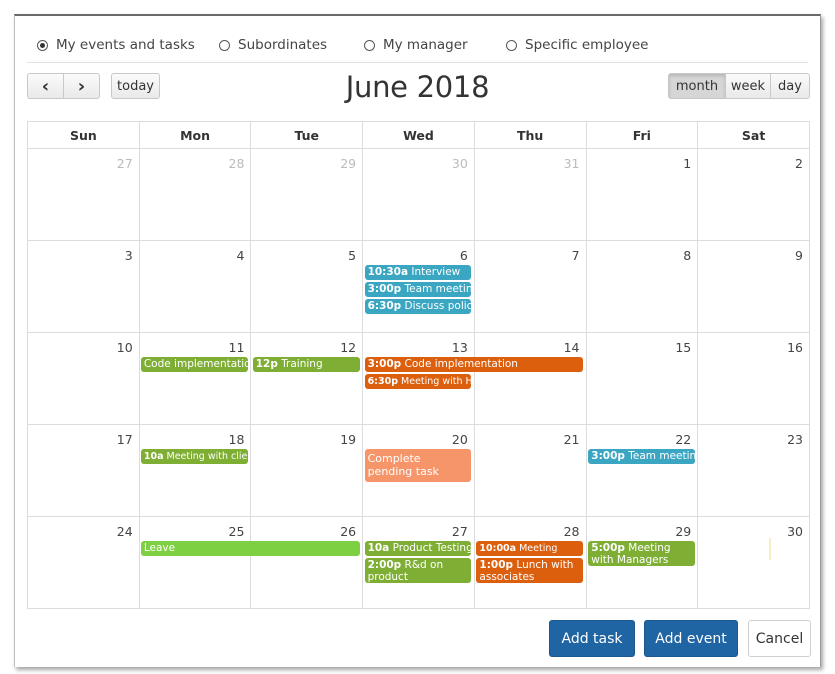  I want to click on calendar-event: Complete pending task, so click(418, 465).